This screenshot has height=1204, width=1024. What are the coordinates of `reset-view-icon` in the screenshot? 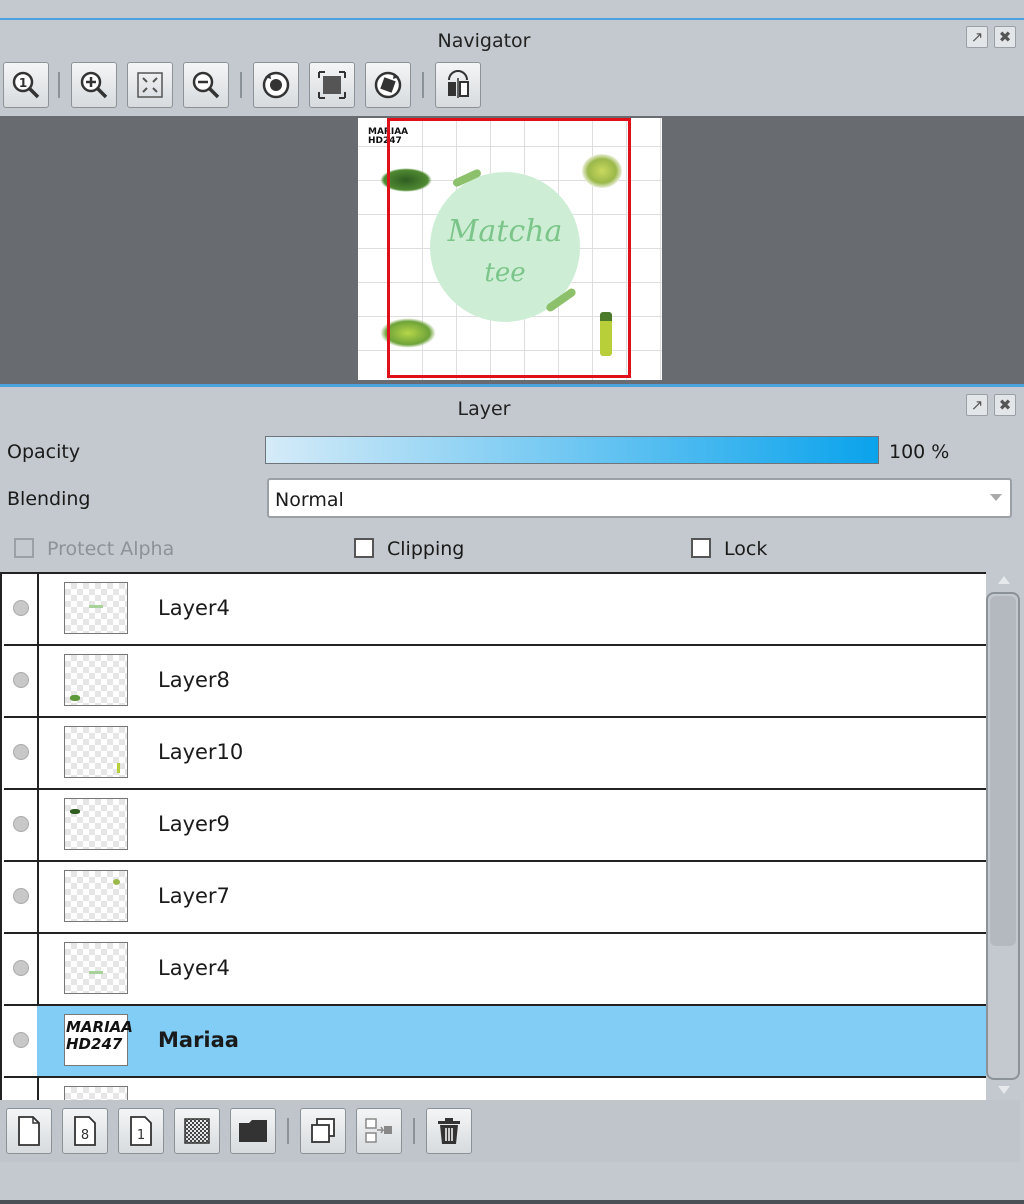 It's located at (332, 85).